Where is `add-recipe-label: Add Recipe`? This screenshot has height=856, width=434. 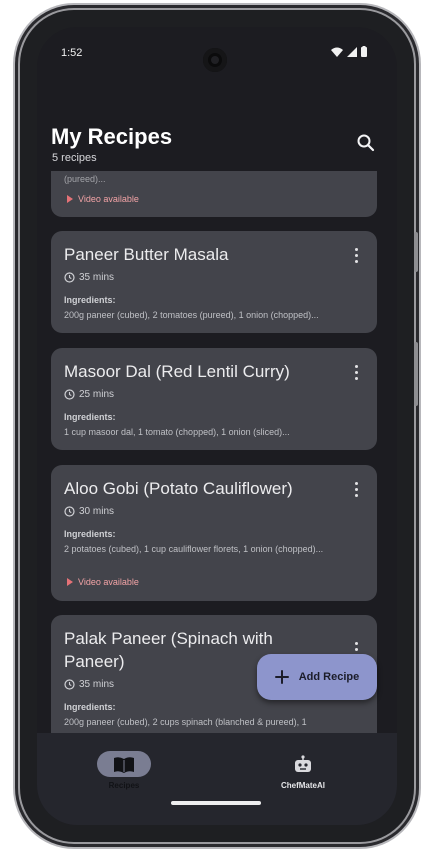
add-recipe-label: Add Recipe is located at coordinates (329, 677).